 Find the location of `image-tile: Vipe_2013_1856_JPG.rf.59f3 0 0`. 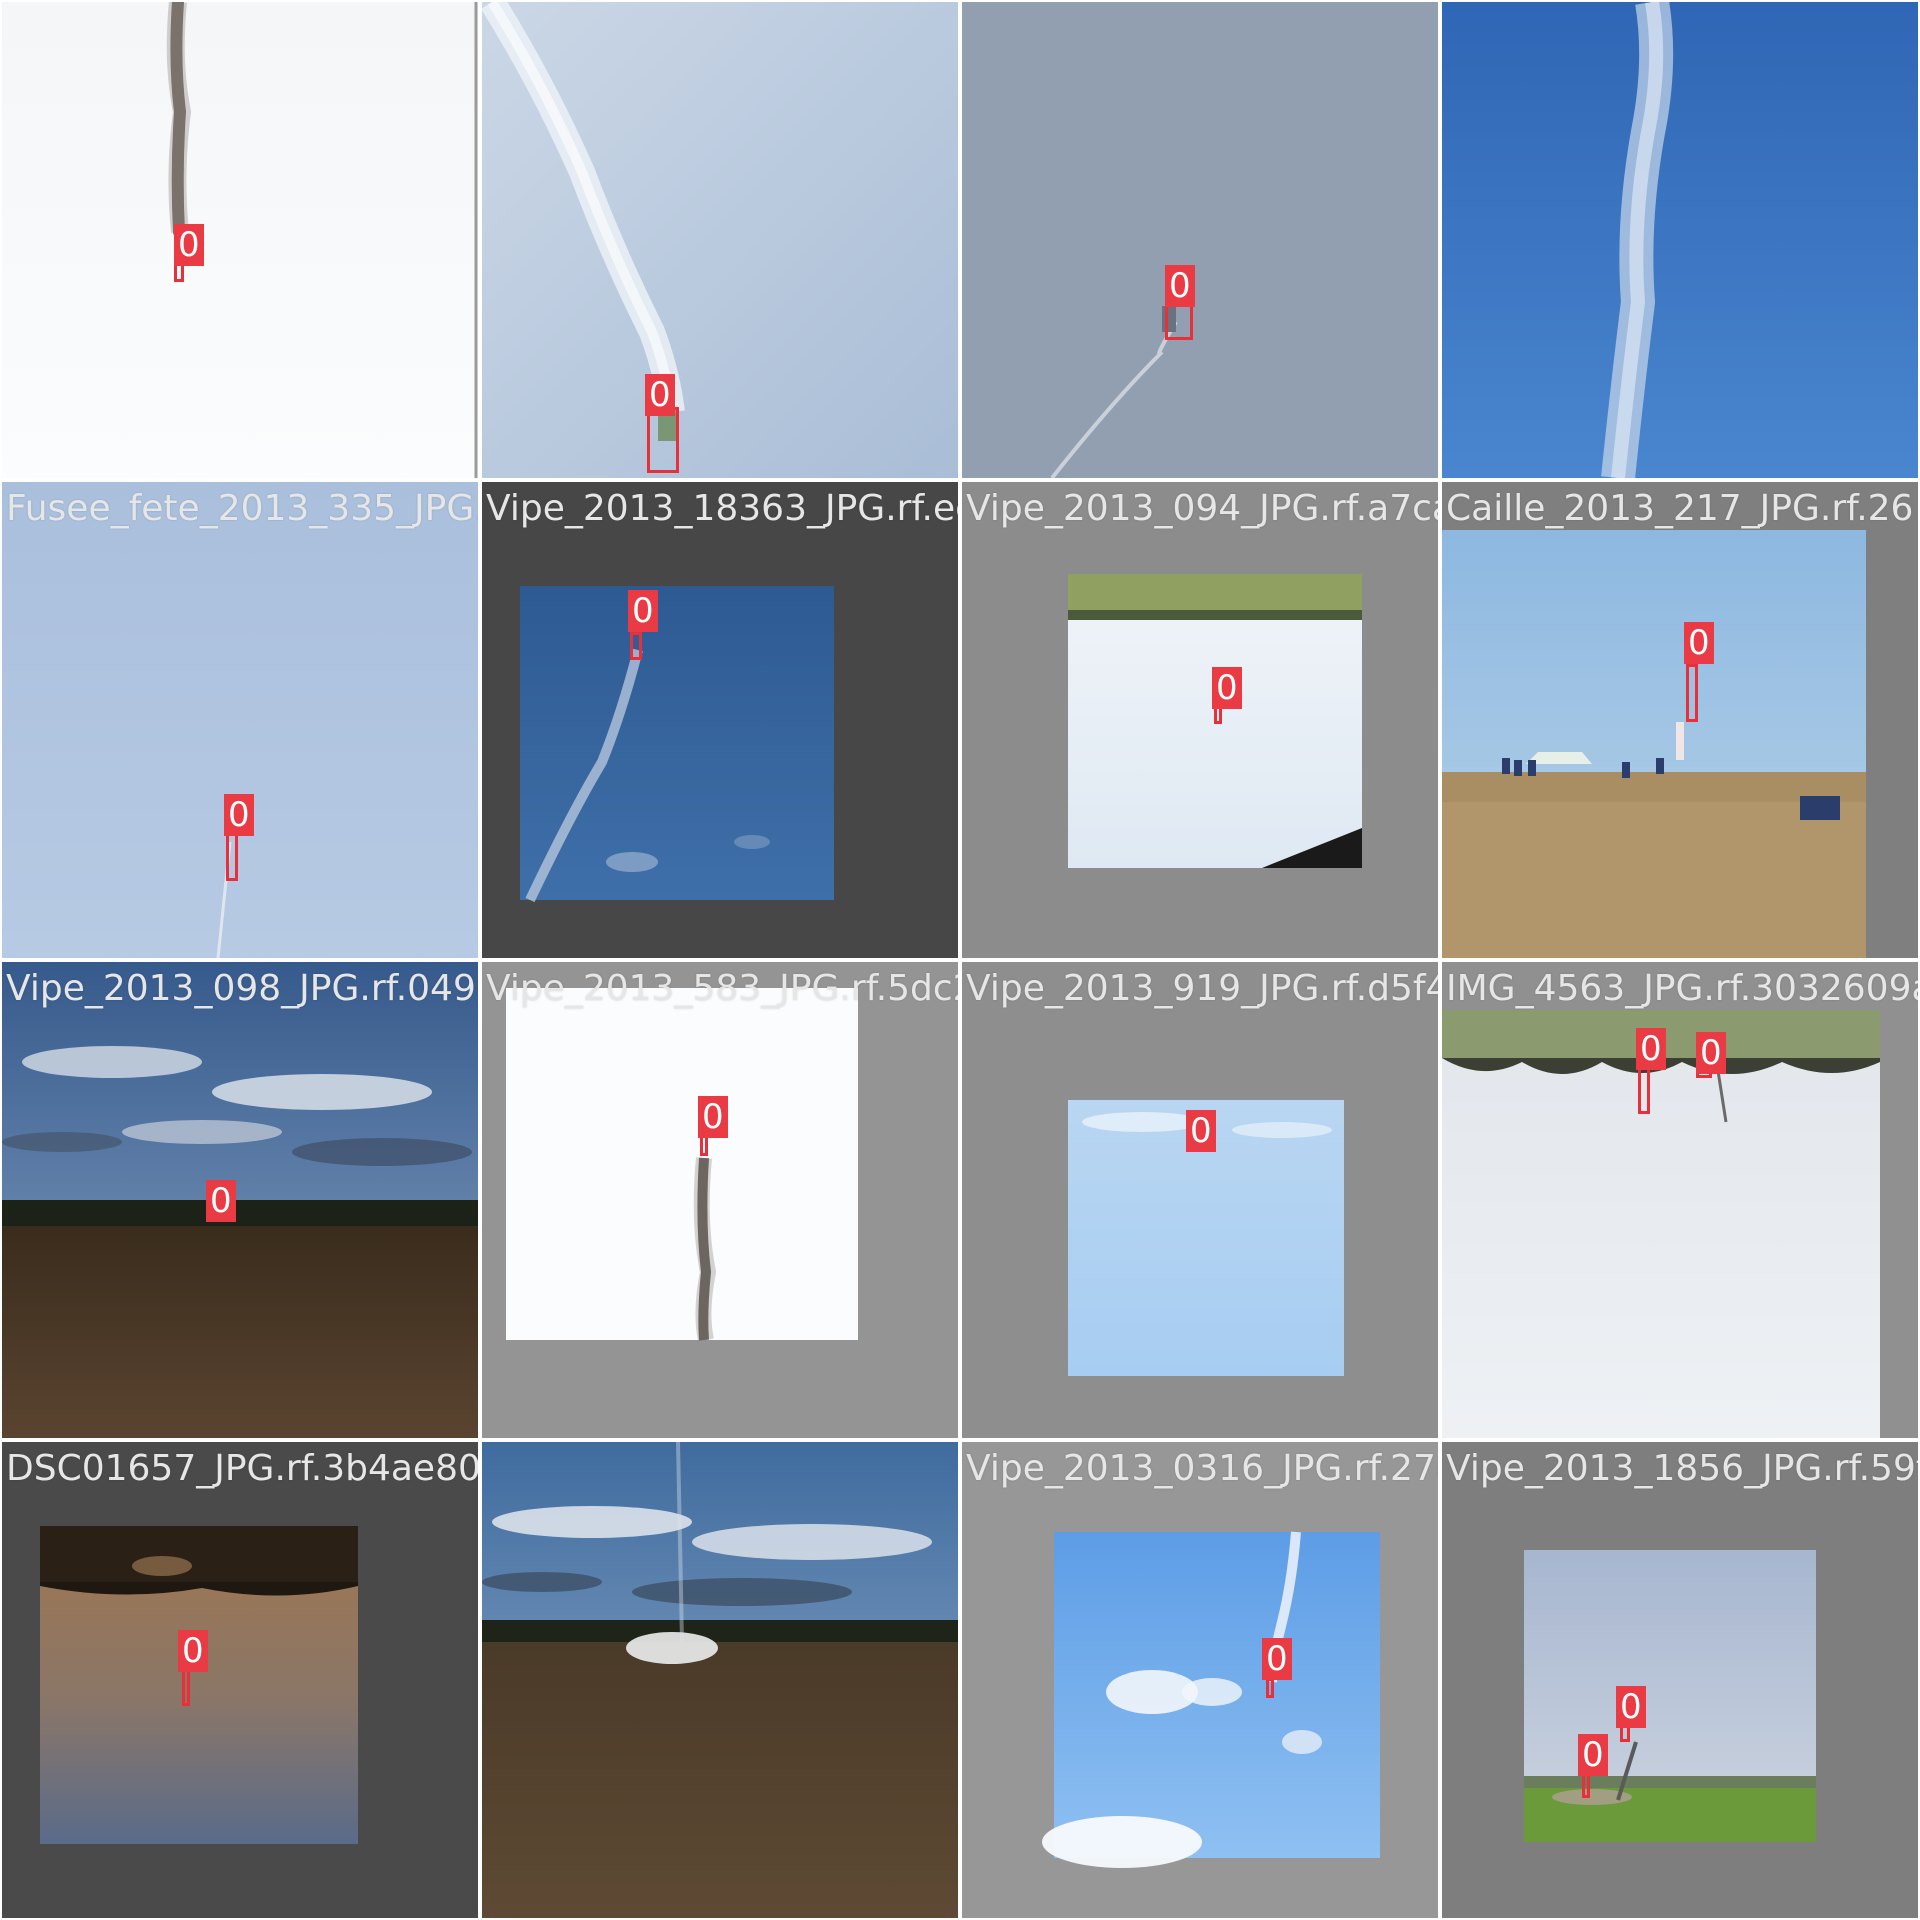

image-tile: Vipe_2013_1856_JPG.rf.59f3 0 0 is located at coordinates (1680, 1680).